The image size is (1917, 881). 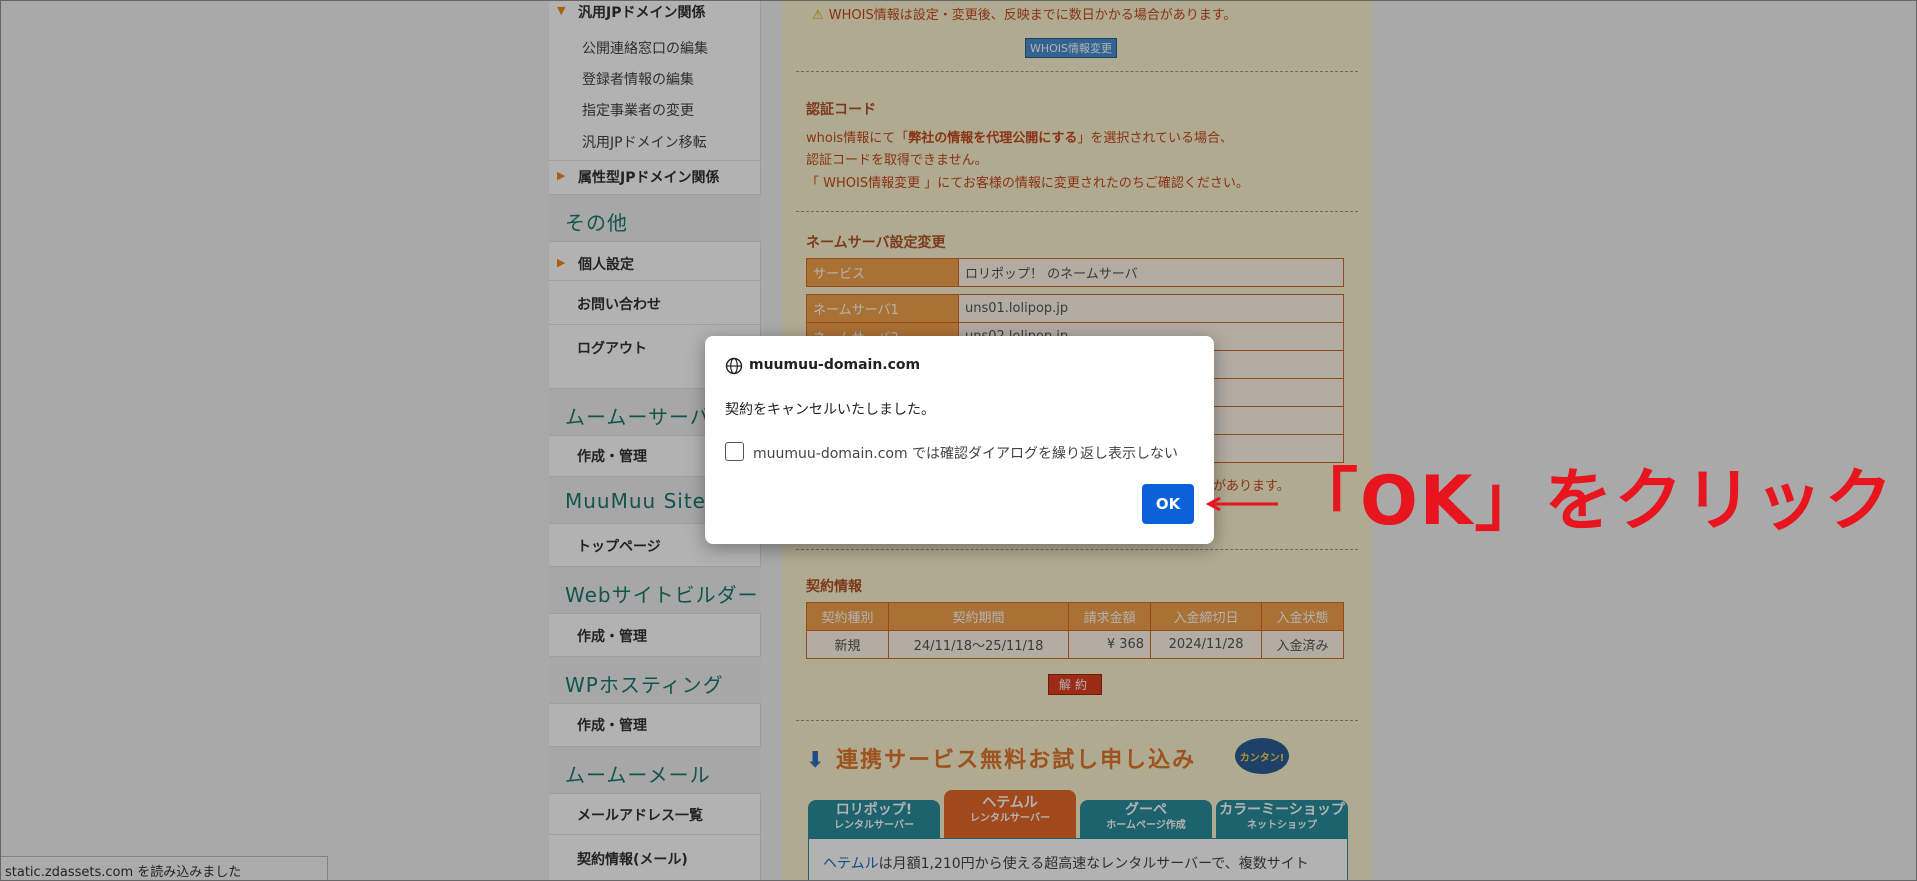 What do you see at coordinates (965, 453) in the screenshot?
I see `suppress-dialogs-label: muumuu-domain.com では確認ダイアログを繰り返し表示しない` at bounding box center [965, 453].